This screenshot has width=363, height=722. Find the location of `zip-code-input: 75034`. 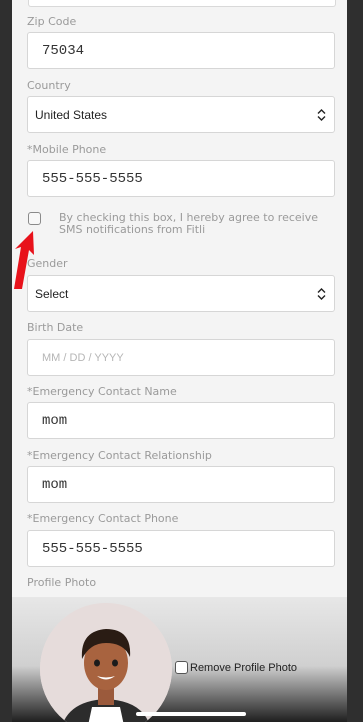

zip-code-input: 75034 is located at coordinates (181, 50).